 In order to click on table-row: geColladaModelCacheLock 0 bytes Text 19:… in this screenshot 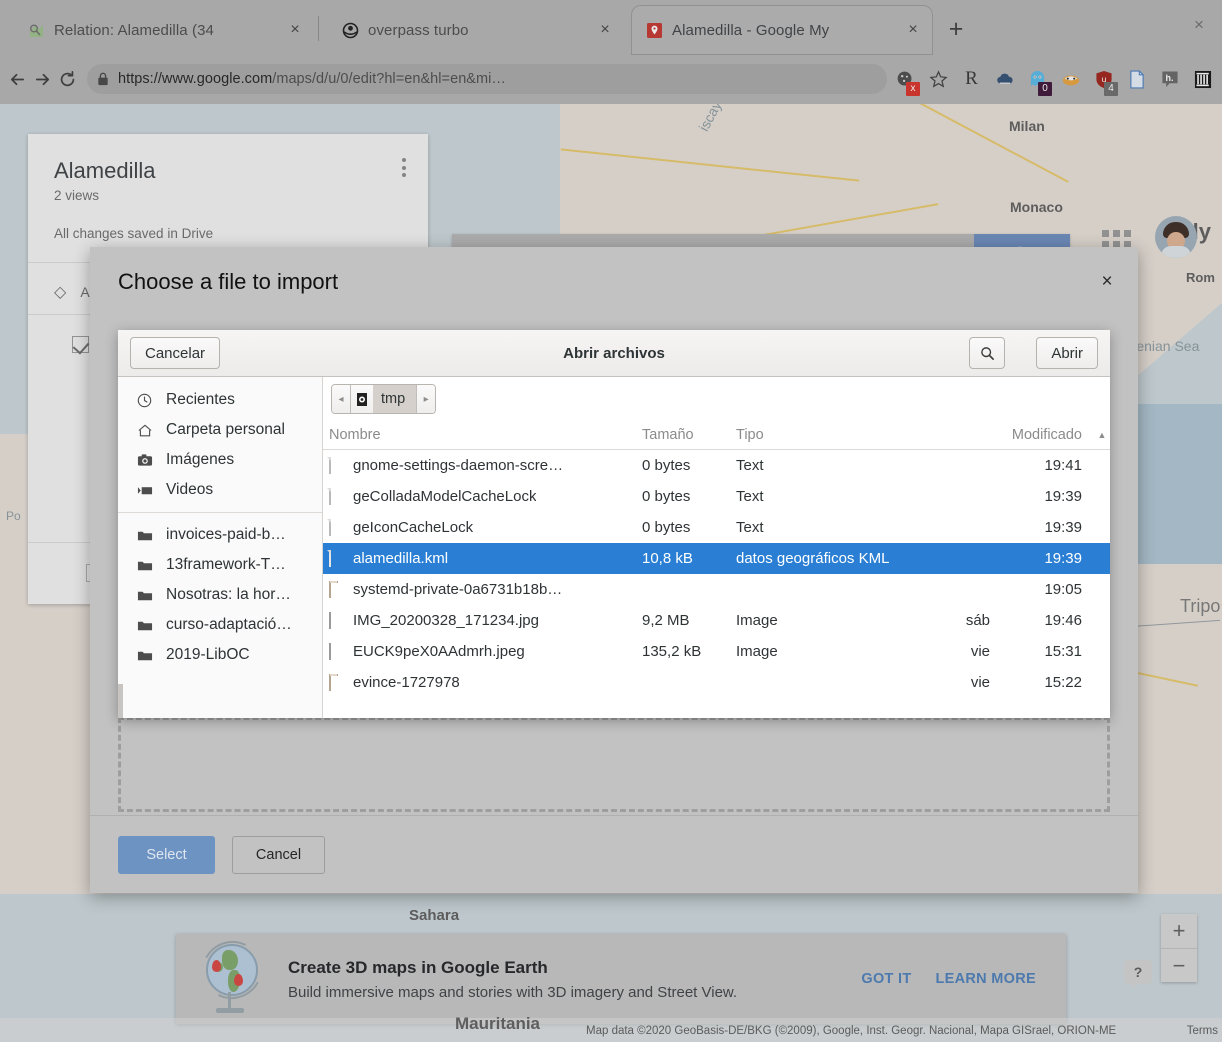, I will do `click(716, 496)`.